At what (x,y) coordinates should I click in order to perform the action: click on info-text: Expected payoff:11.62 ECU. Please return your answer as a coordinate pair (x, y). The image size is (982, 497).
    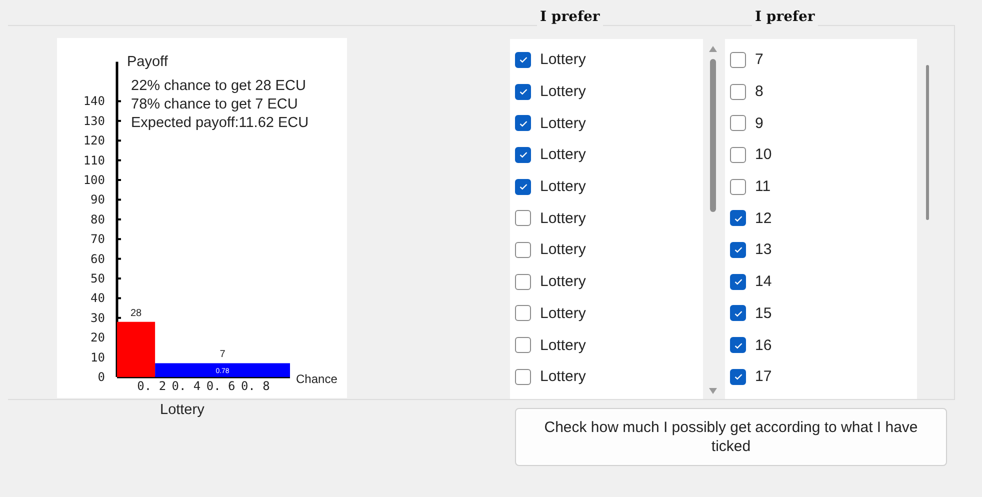
    Looking at the image, I should click on (220, 123).